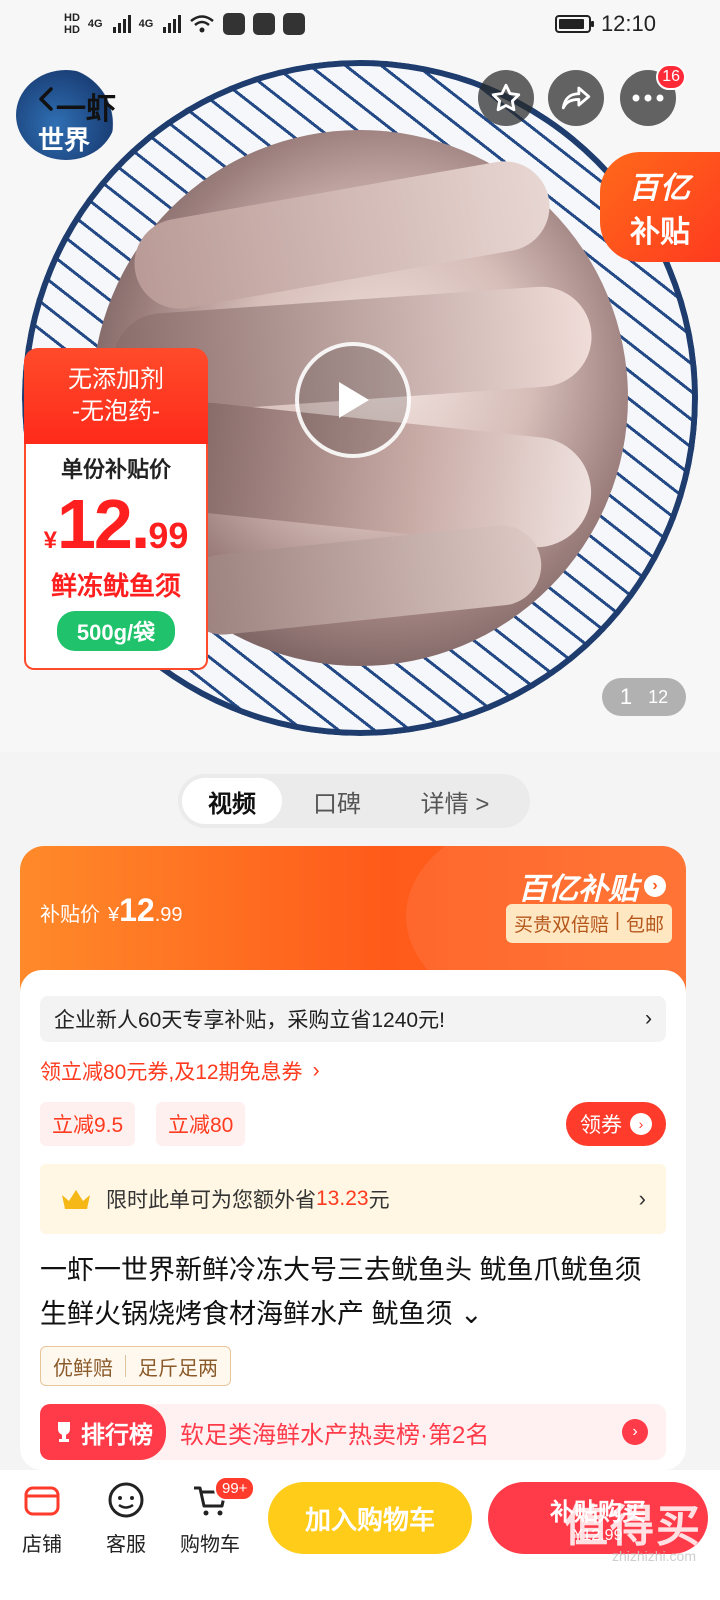 The image size is (720, 1600). I want to click on more-dots-icon, so click(648, 98).